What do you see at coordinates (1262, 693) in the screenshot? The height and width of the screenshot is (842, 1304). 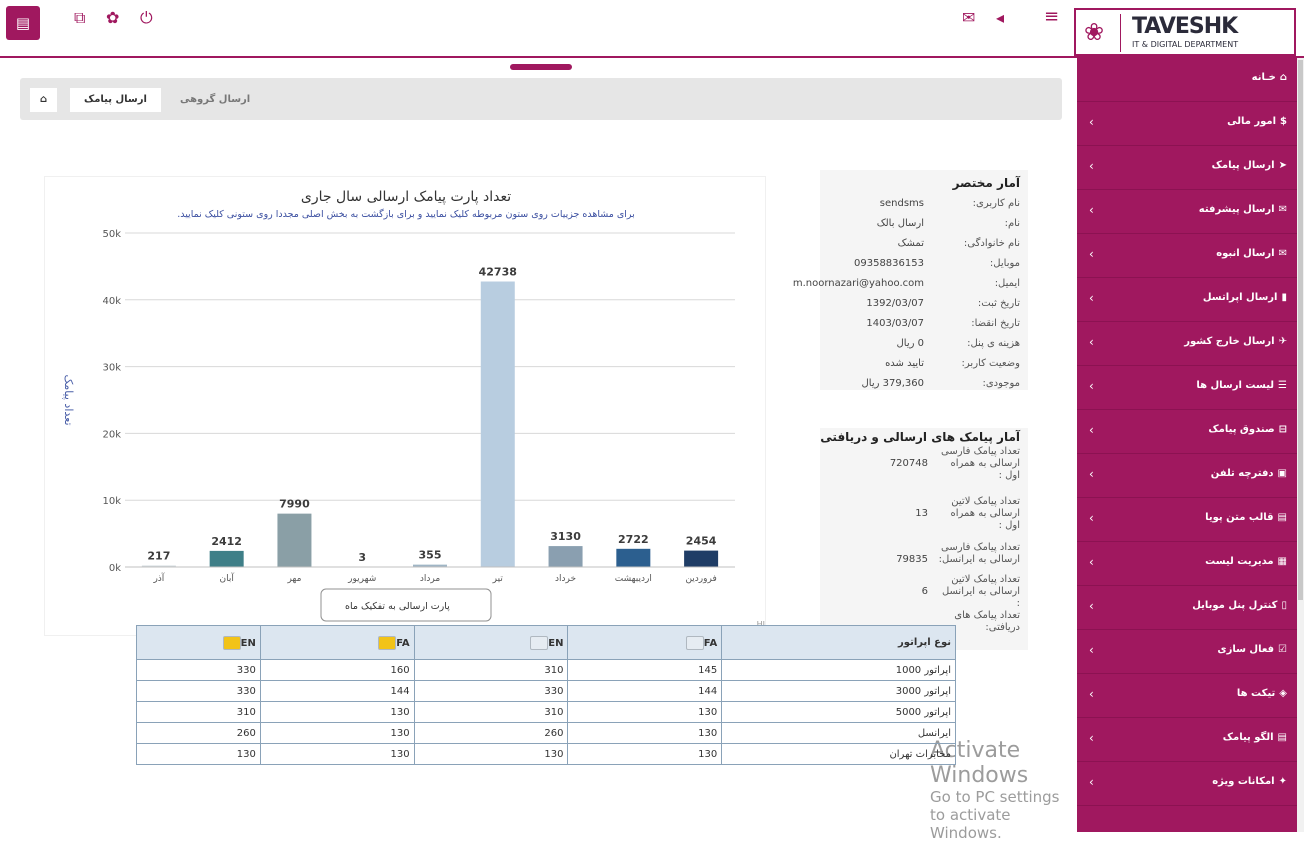 I see `sidebar-item-label: ◈تیکت ها` at bounding box center [1262, 693].